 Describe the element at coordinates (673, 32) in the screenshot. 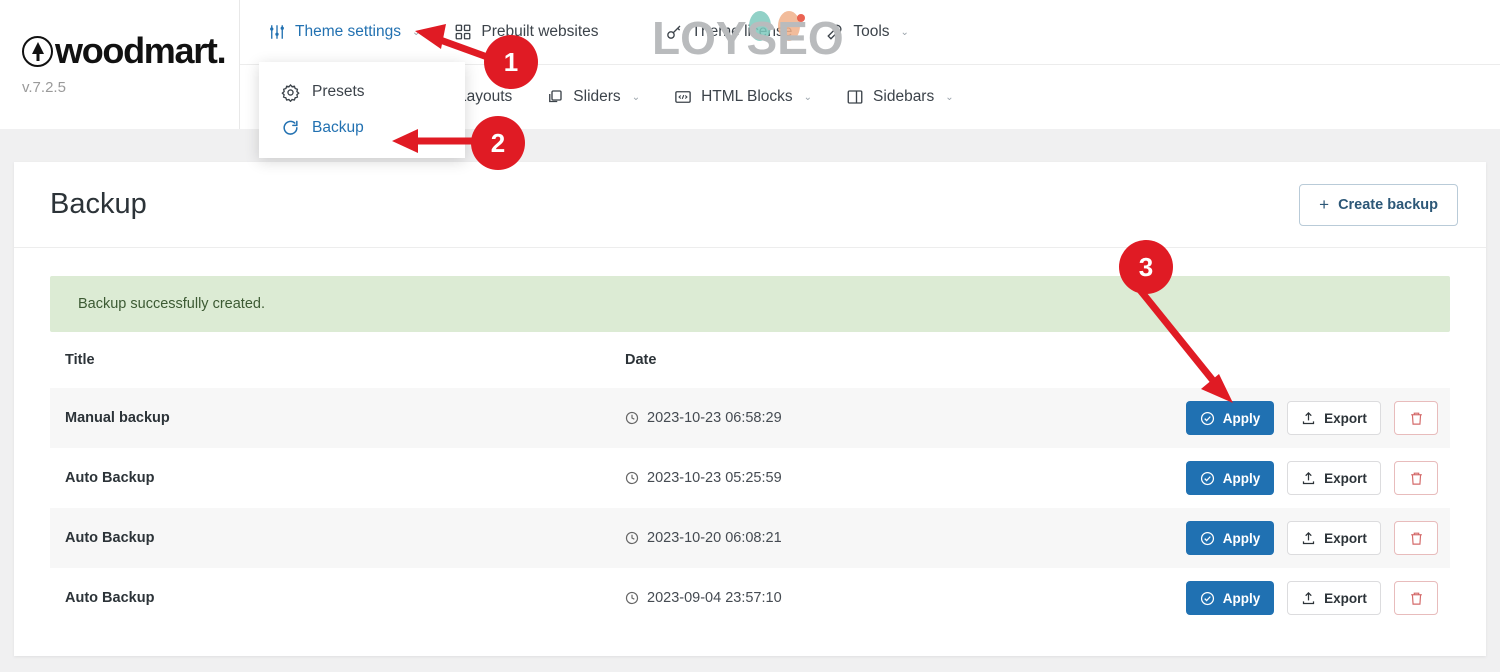

I see `key-icon` at that location.